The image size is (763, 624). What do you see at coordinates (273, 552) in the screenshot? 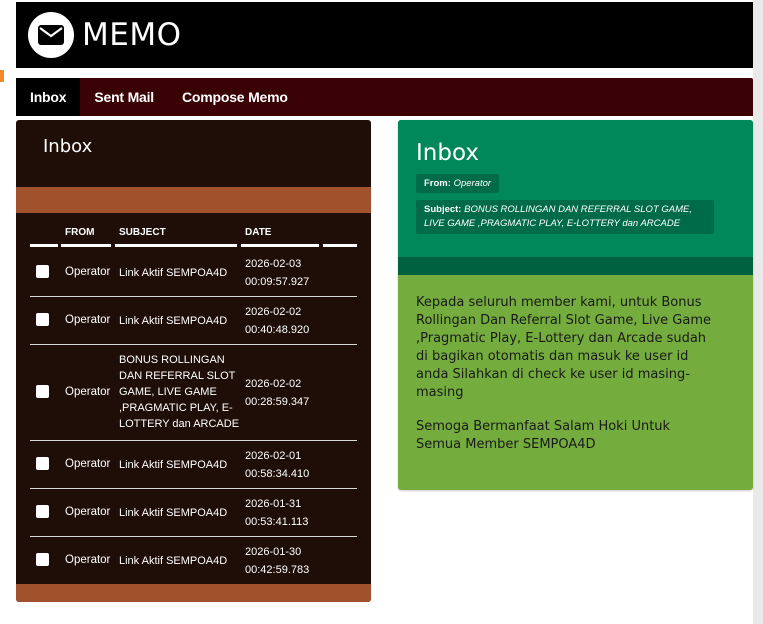
I see `row-date-day: 2026-01-30` at bounding box center [273, 552].